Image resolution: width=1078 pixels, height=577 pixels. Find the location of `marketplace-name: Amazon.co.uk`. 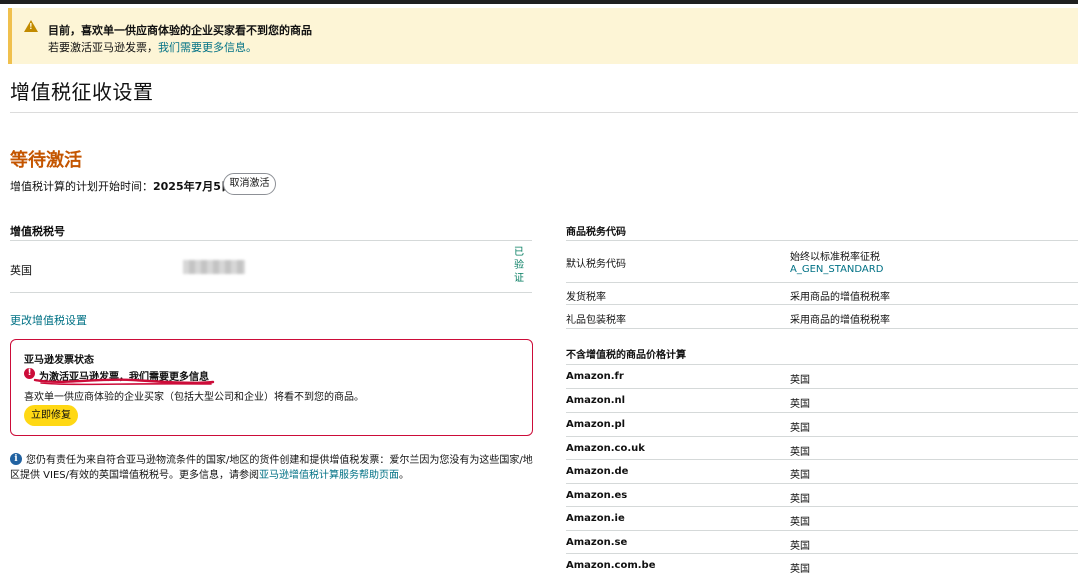

marketplace-name: Amazon.co.uk is located at coordinates (605, 448).